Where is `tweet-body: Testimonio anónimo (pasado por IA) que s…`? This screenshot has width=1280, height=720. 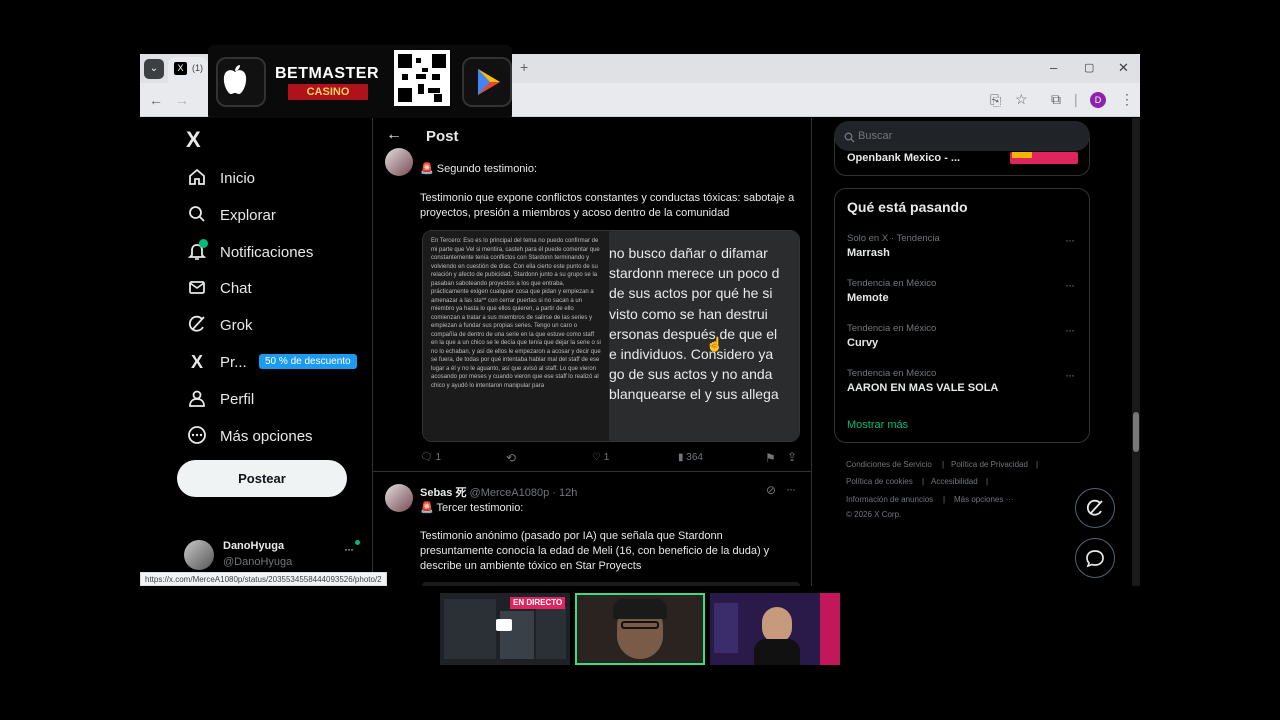
tweet-body: Testimonio anónimo (pasado por IA) que s… is located at coordinates (595, 551).